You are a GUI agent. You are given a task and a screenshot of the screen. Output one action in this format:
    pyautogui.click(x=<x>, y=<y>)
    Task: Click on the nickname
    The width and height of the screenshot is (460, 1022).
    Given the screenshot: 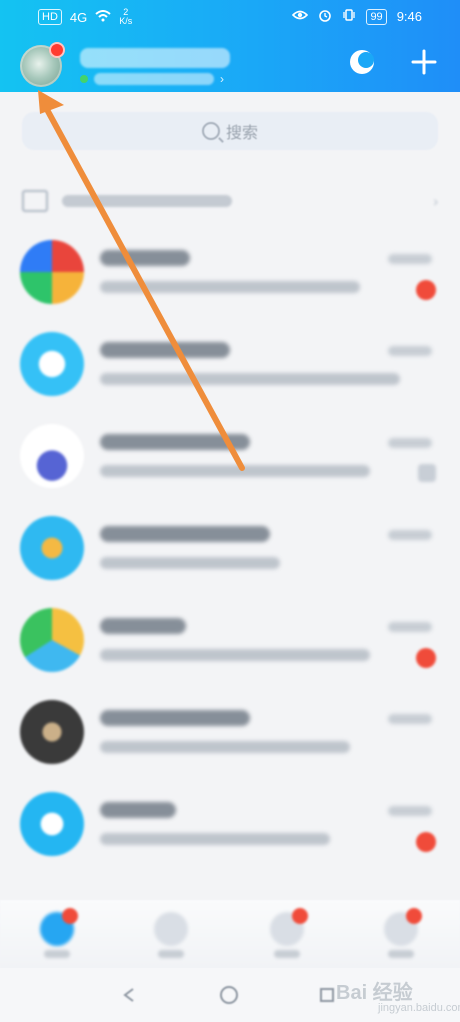 What is the action you would take?
    pyautogui.click(x=155, y=58)
    